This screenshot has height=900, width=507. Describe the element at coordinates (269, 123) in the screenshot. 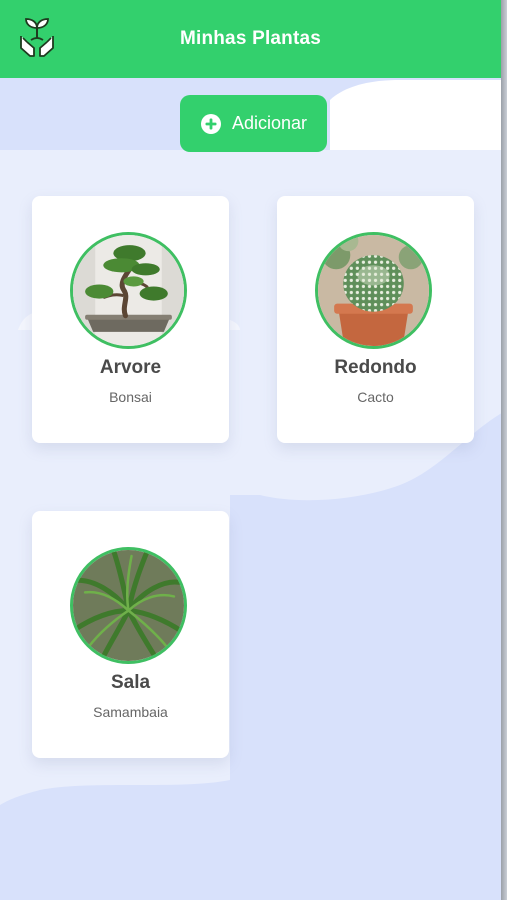

I see `add-button-label: Adicionar` at that location.